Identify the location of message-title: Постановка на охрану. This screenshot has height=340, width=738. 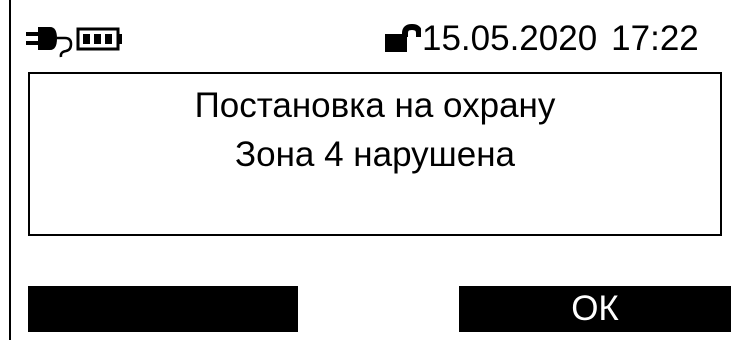
(375, 105).